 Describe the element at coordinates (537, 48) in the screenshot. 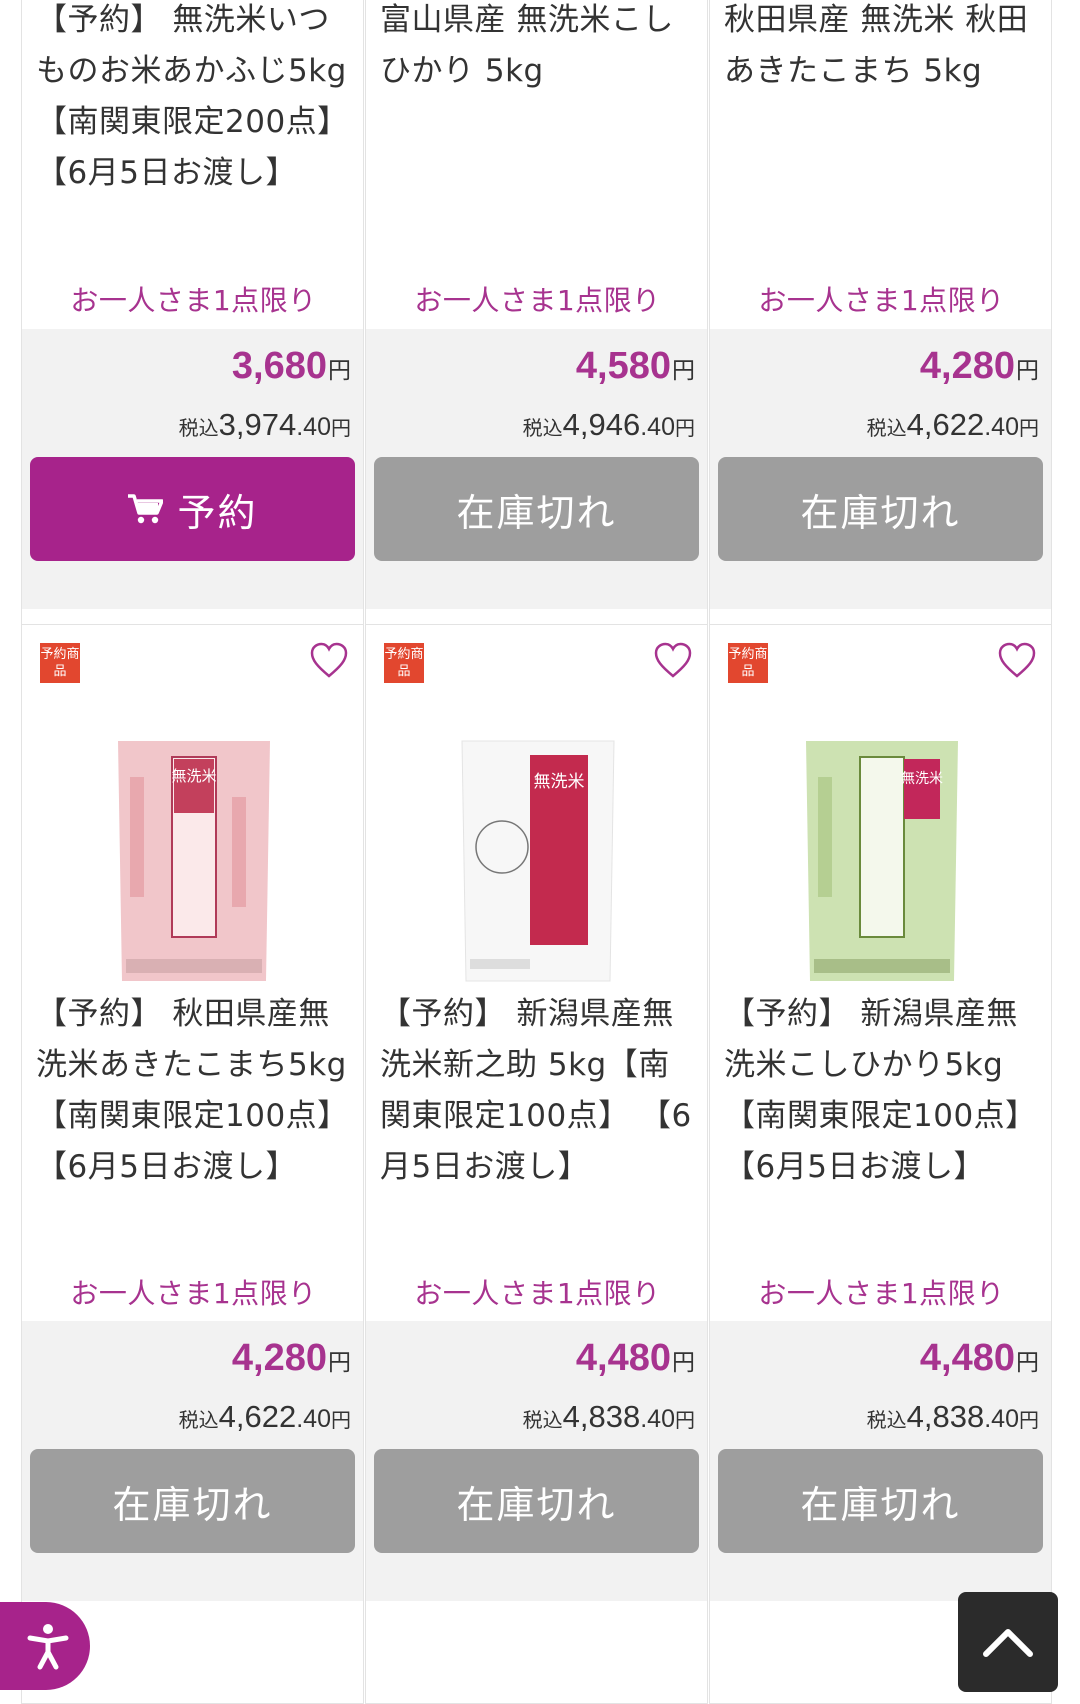

I see `product-title: 富山県産 無洗米こしひかり 5kg` at that location.